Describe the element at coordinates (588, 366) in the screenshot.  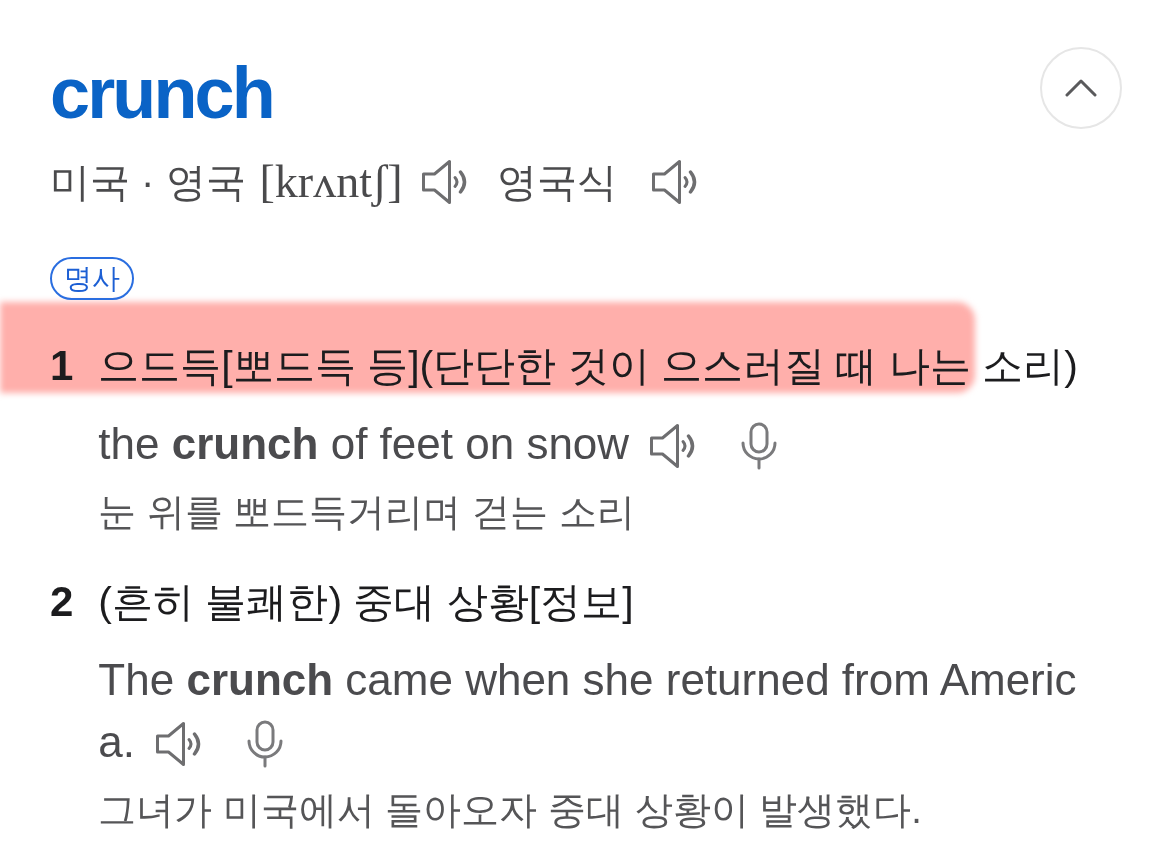
I see `definition-text: 으드득[뽀드득 등](단단한 것이 으스러질 때 나는 소리)` at that location.